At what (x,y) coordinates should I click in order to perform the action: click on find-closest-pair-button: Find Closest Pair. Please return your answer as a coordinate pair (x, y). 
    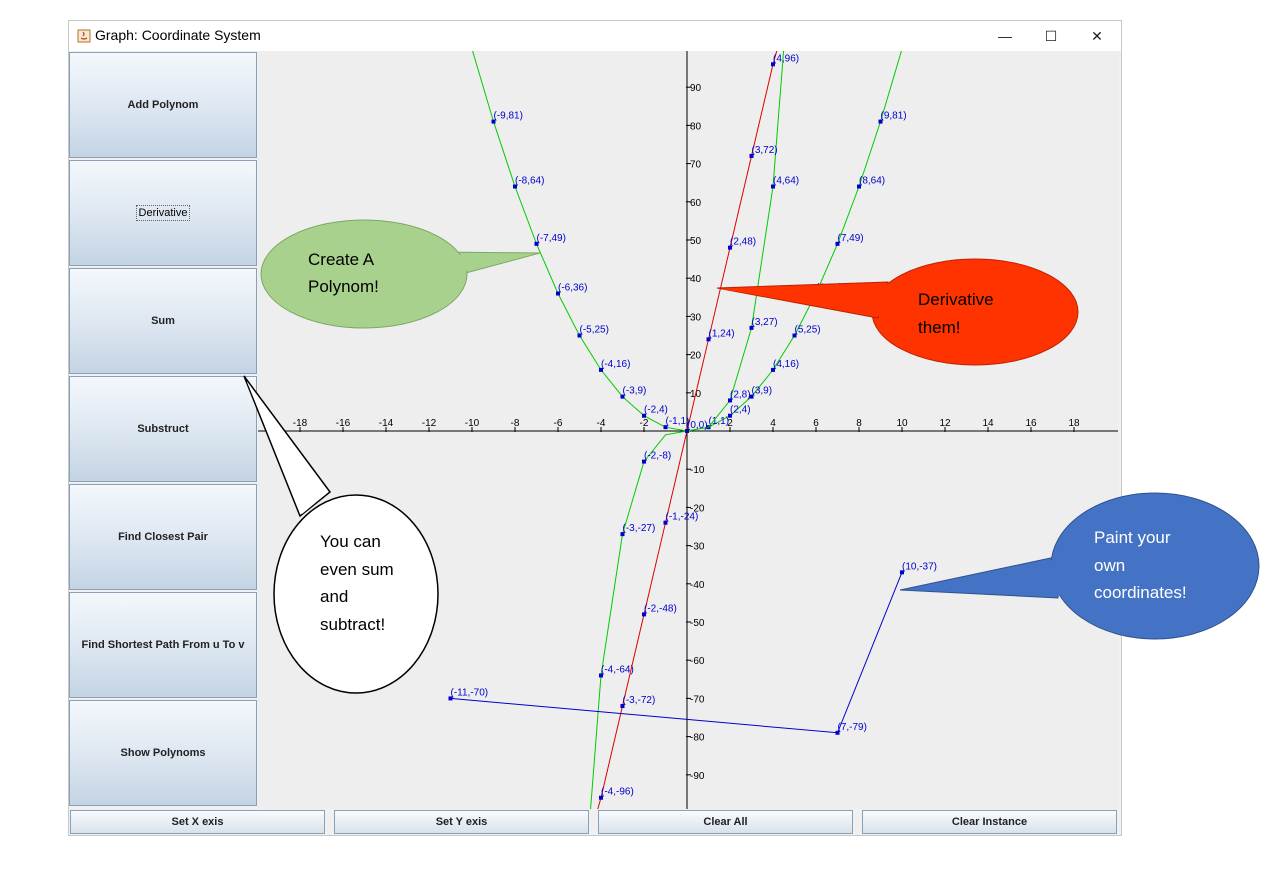
    Looking at the image, I should click on (163, 537).